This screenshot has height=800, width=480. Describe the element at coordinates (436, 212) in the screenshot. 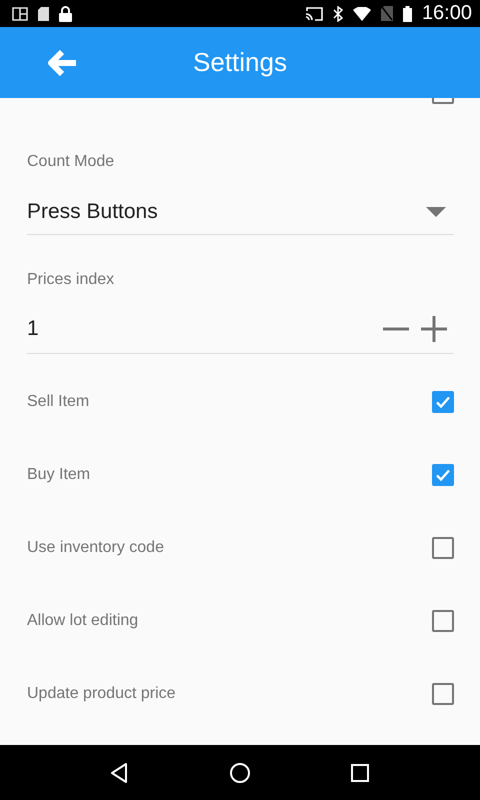

I see `caret-icon` at that location.